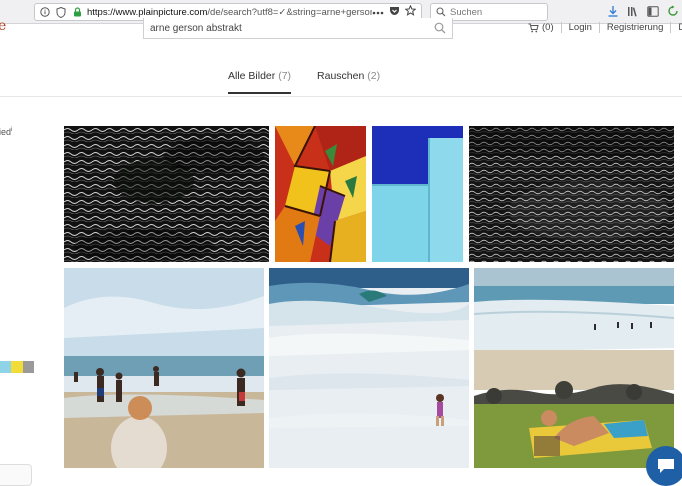 This screenshot has width=682, height=486. I want to click on cart-count: (0), so click(548, 27).